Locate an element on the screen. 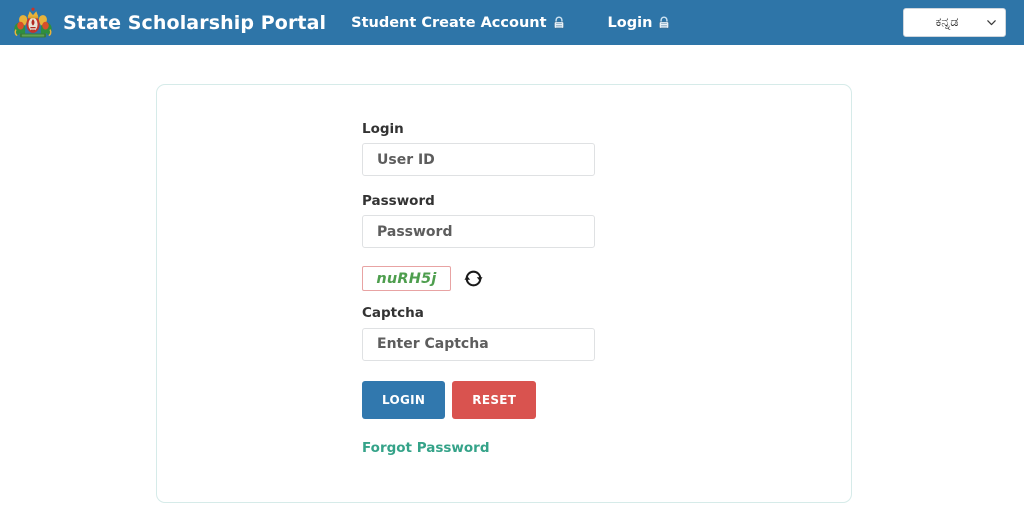 The height and width of the screenshot is (519, 1024). main-nav: Student Create Account Login is located at coordinates (511, 23).